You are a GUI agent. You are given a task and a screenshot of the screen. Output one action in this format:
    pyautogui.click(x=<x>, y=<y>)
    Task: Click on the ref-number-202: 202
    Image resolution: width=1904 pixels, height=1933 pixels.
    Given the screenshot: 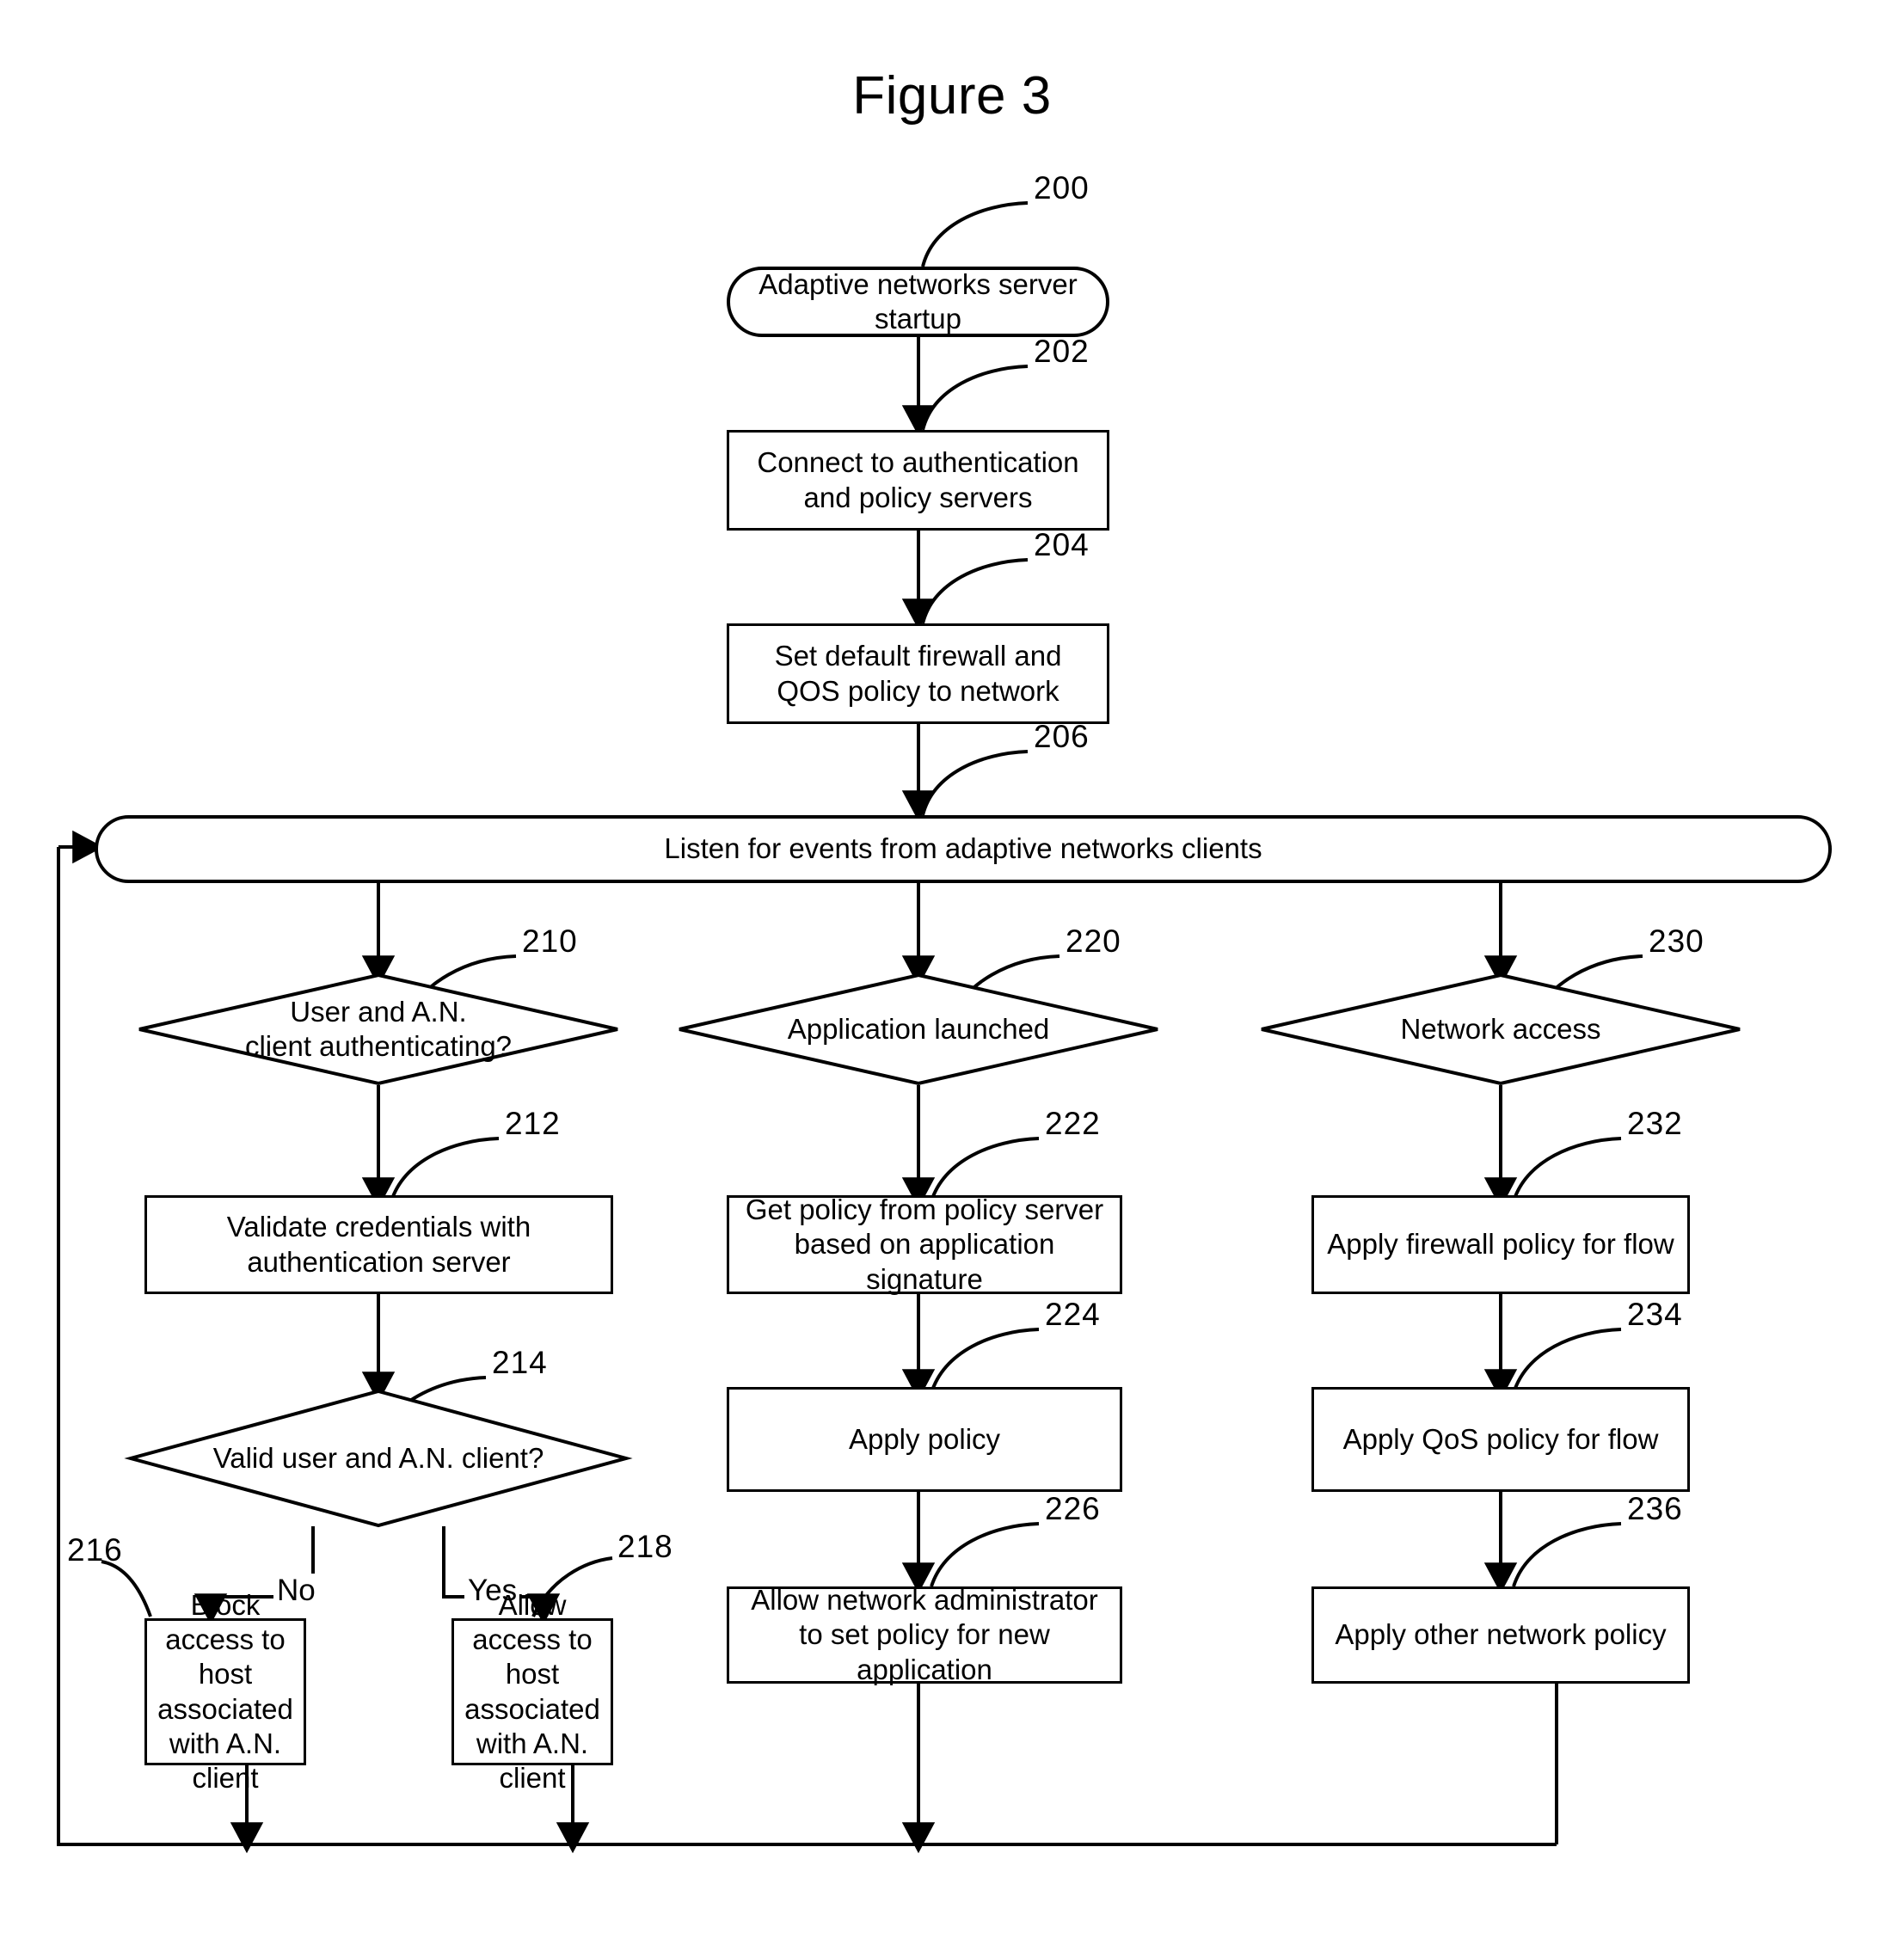 What is the action you would take?
    pyautogui.click(x=1062, y=351)
    